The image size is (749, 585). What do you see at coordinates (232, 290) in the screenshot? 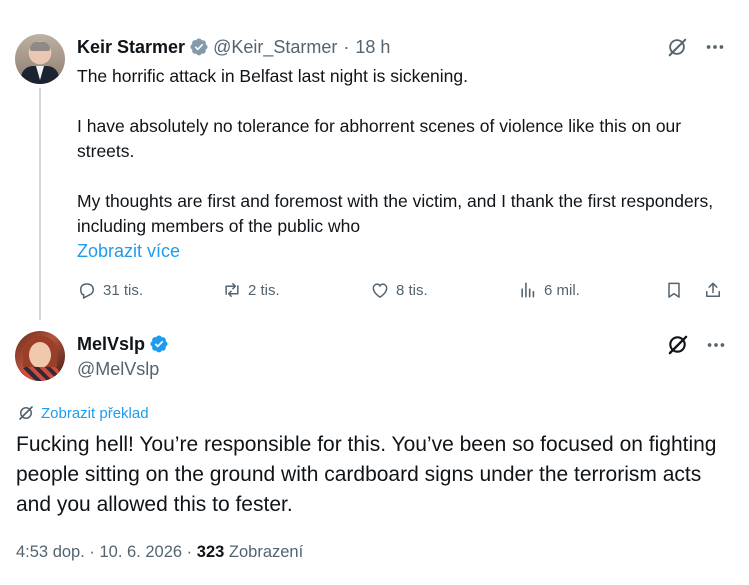
I see `repost-icon` at bounding box center [232, 290].